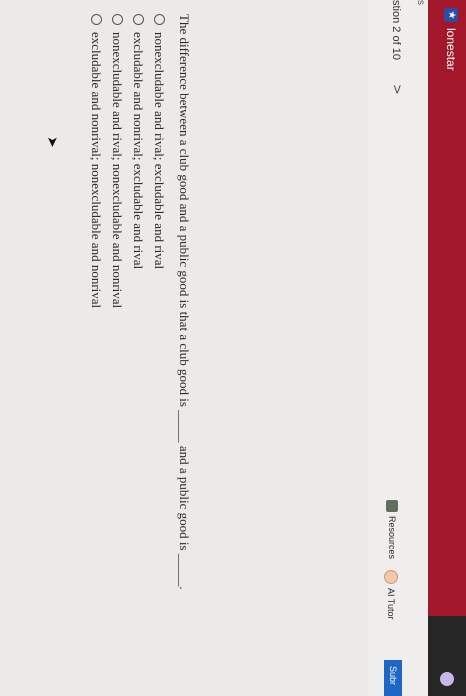 This screenshot has height=696, width=466. What do you see at coordinates (451, 49) in the screenshot?
I see `brand-label: lonestar` at bounding box center [451, 49].